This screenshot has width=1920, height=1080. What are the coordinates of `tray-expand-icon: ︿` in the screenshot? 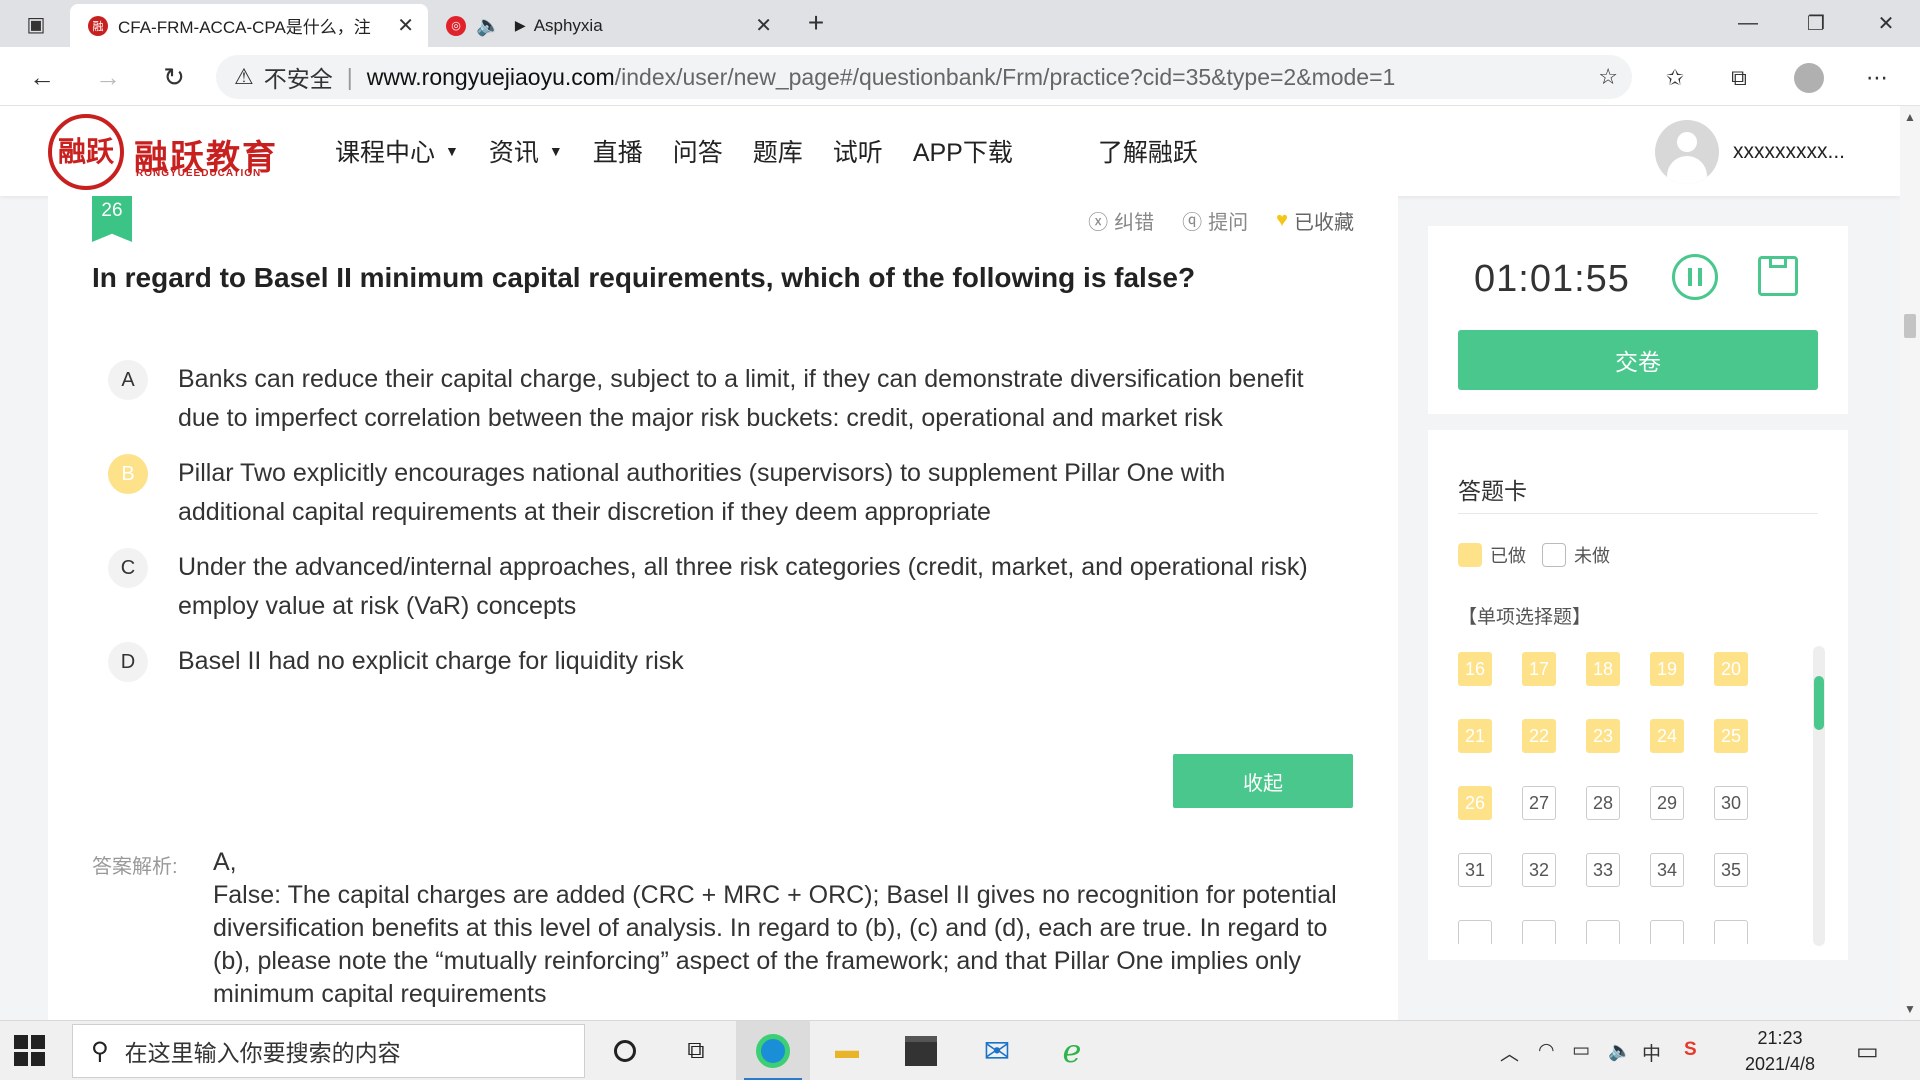 It's located at (1509, 1052).